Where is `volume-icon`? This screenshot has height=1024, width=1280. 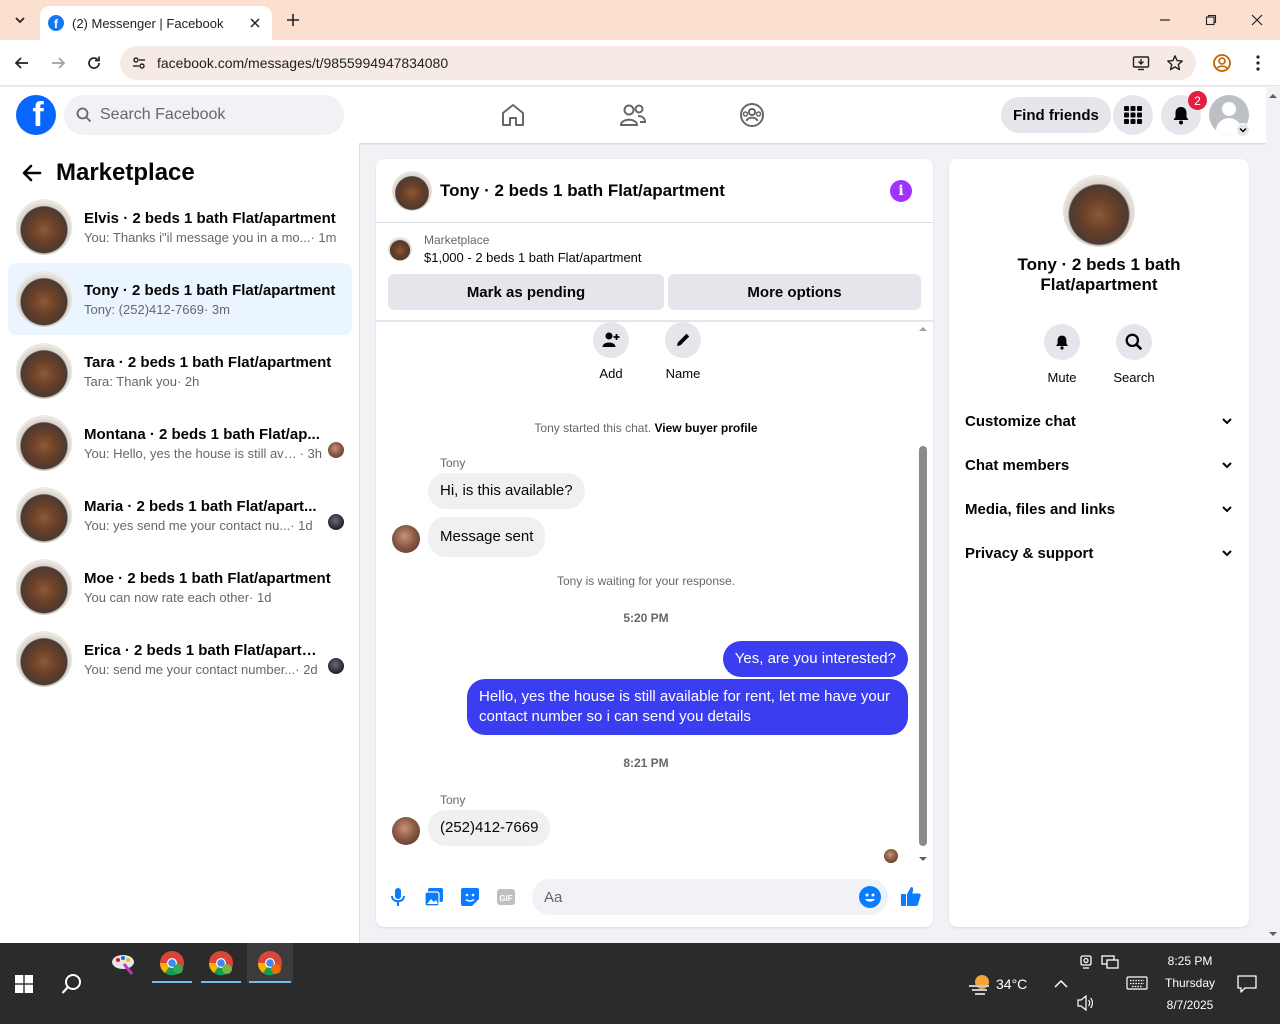
volume-icon is located at coordinates (1086, 1003).